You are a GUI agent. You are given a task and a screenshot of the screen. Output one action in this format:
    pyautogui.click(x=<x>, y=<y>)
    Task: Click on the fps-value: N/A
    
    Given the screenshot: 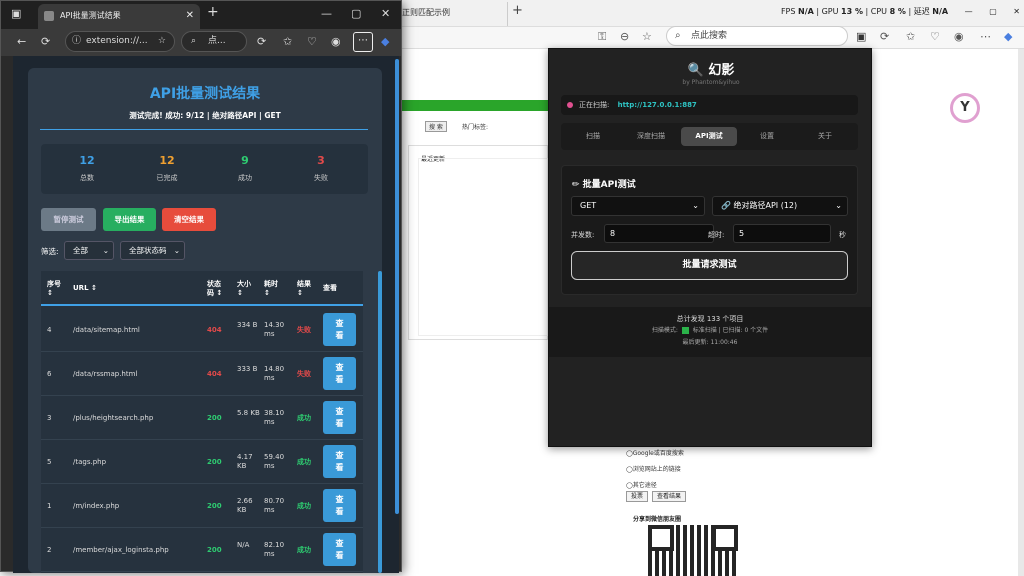 What is the action you would take?
    pyautogui.click(x=806, y=11)
    